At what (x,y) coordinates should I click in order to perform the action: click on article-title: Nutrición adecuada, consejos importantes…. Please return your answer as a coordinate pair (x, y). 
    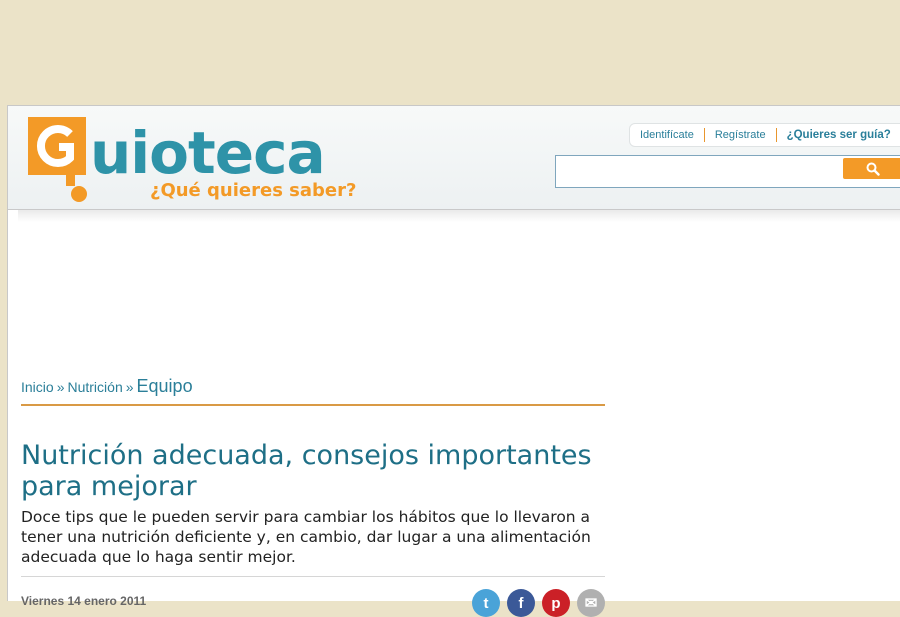
    Looking at the image, I should click on (306, 471).